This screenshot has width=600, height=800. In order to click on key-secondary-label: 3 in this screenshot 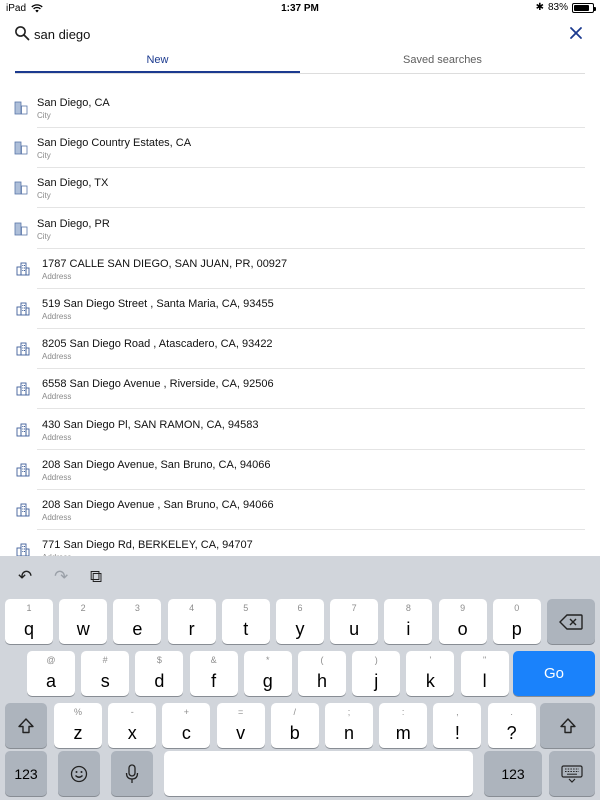, I will do `click(137, 608)`.